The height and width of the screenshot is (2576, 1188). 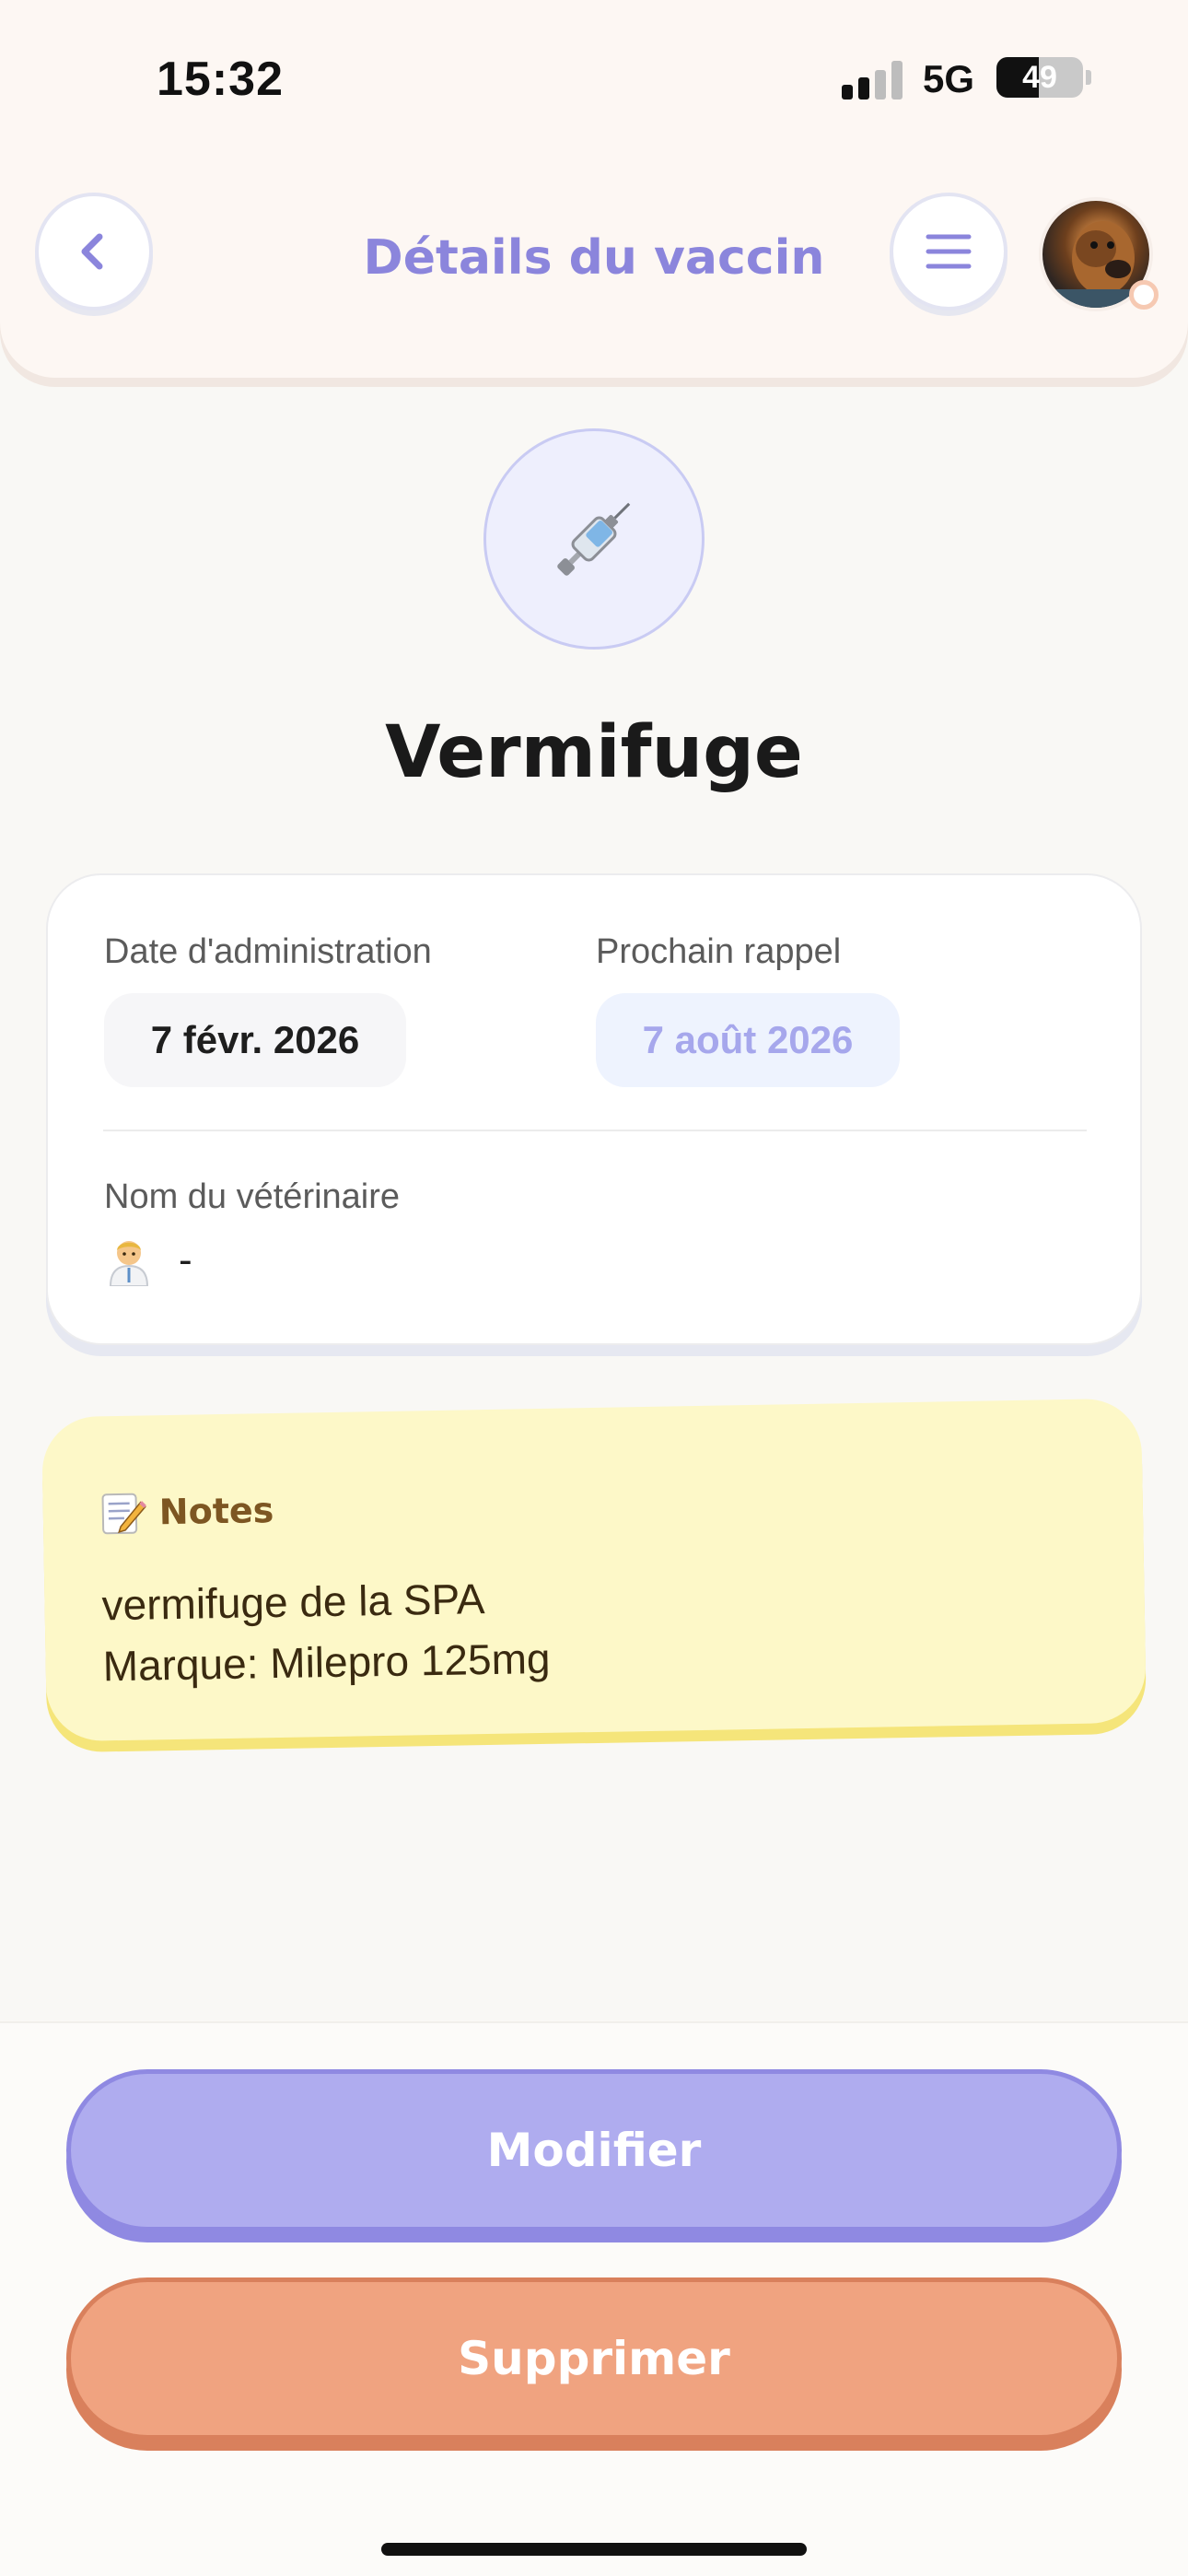 What do you see at coordinates (129, 1264) in the screenshot?
I see `veterinarian-icon` at bounding box center [129, 1264].